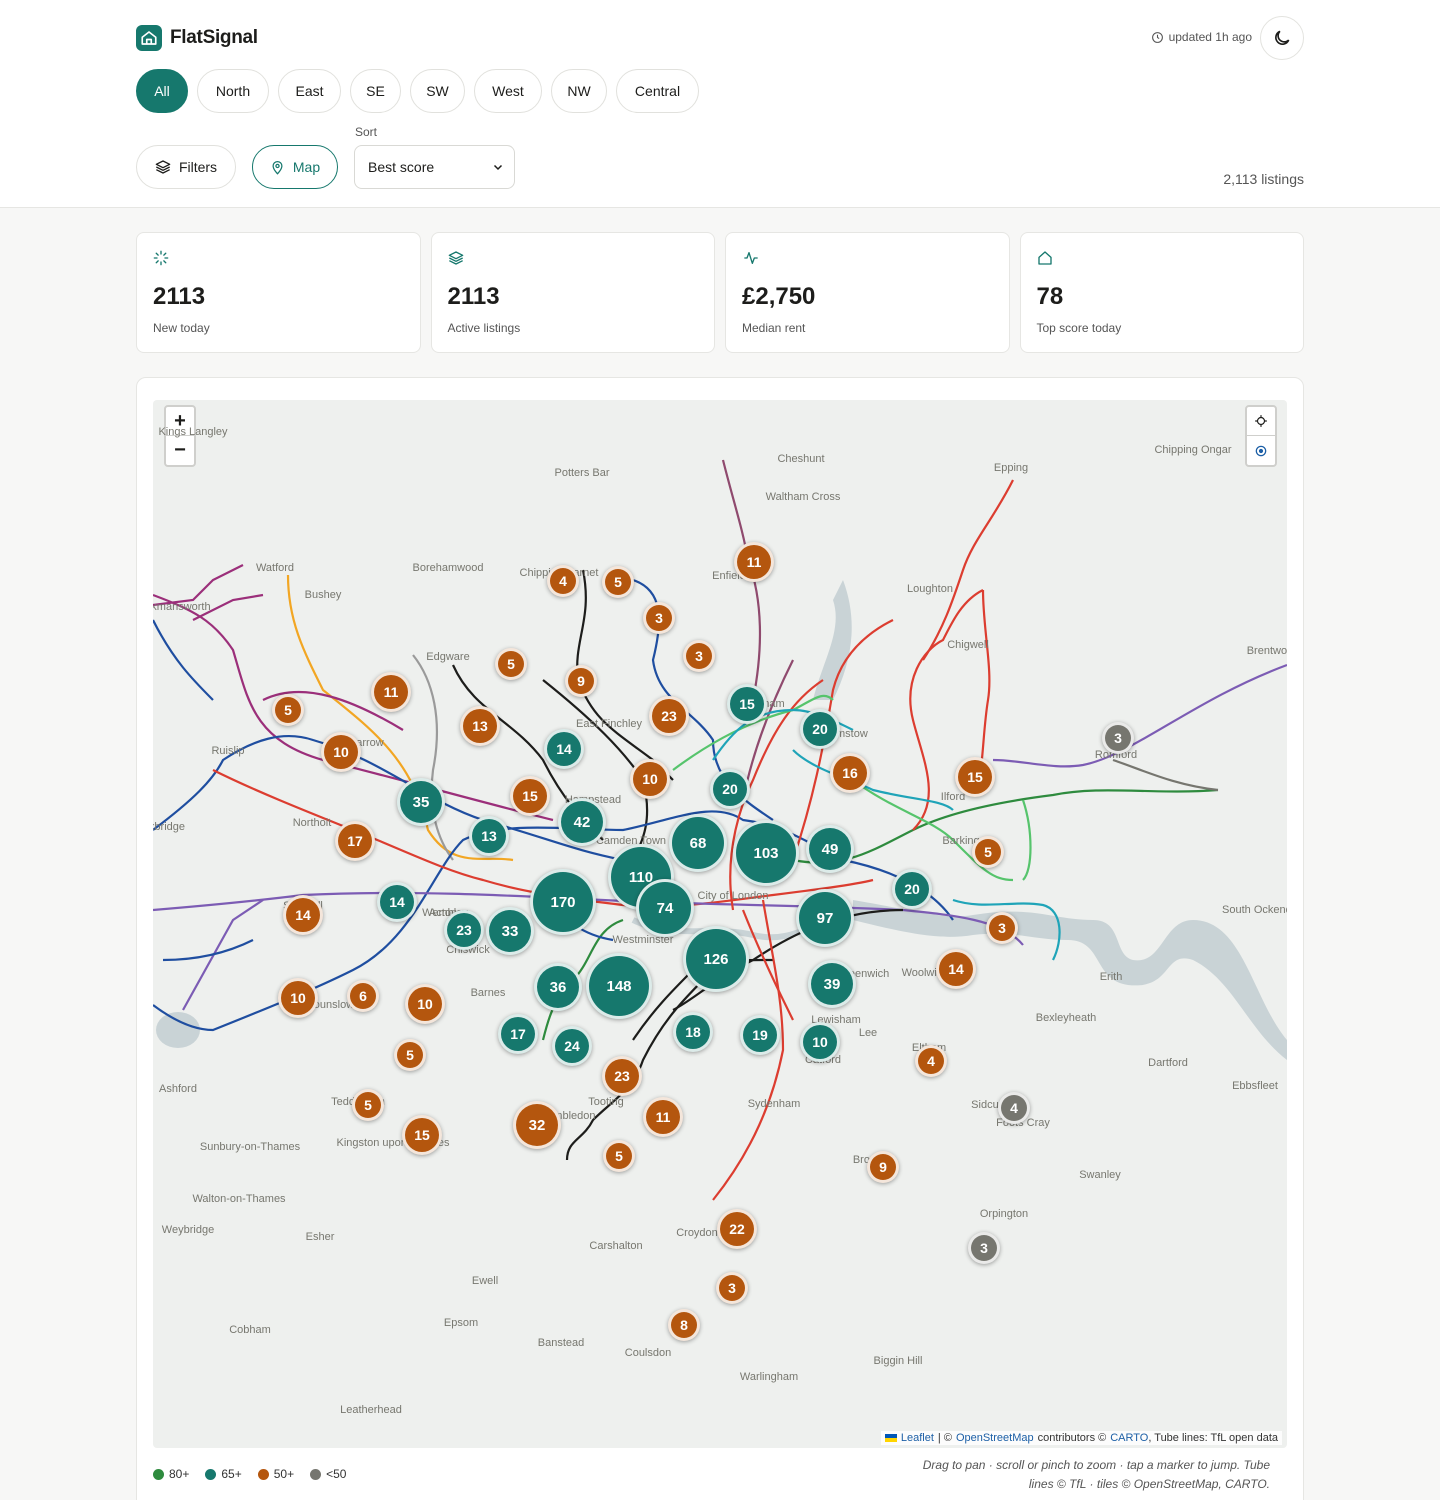 The height and width of the screenshot is (1500, 1440). Describe the element at coordinates (995, 1438) in the screenshot. I see `osm-link: OpenStreetMap` at that location.